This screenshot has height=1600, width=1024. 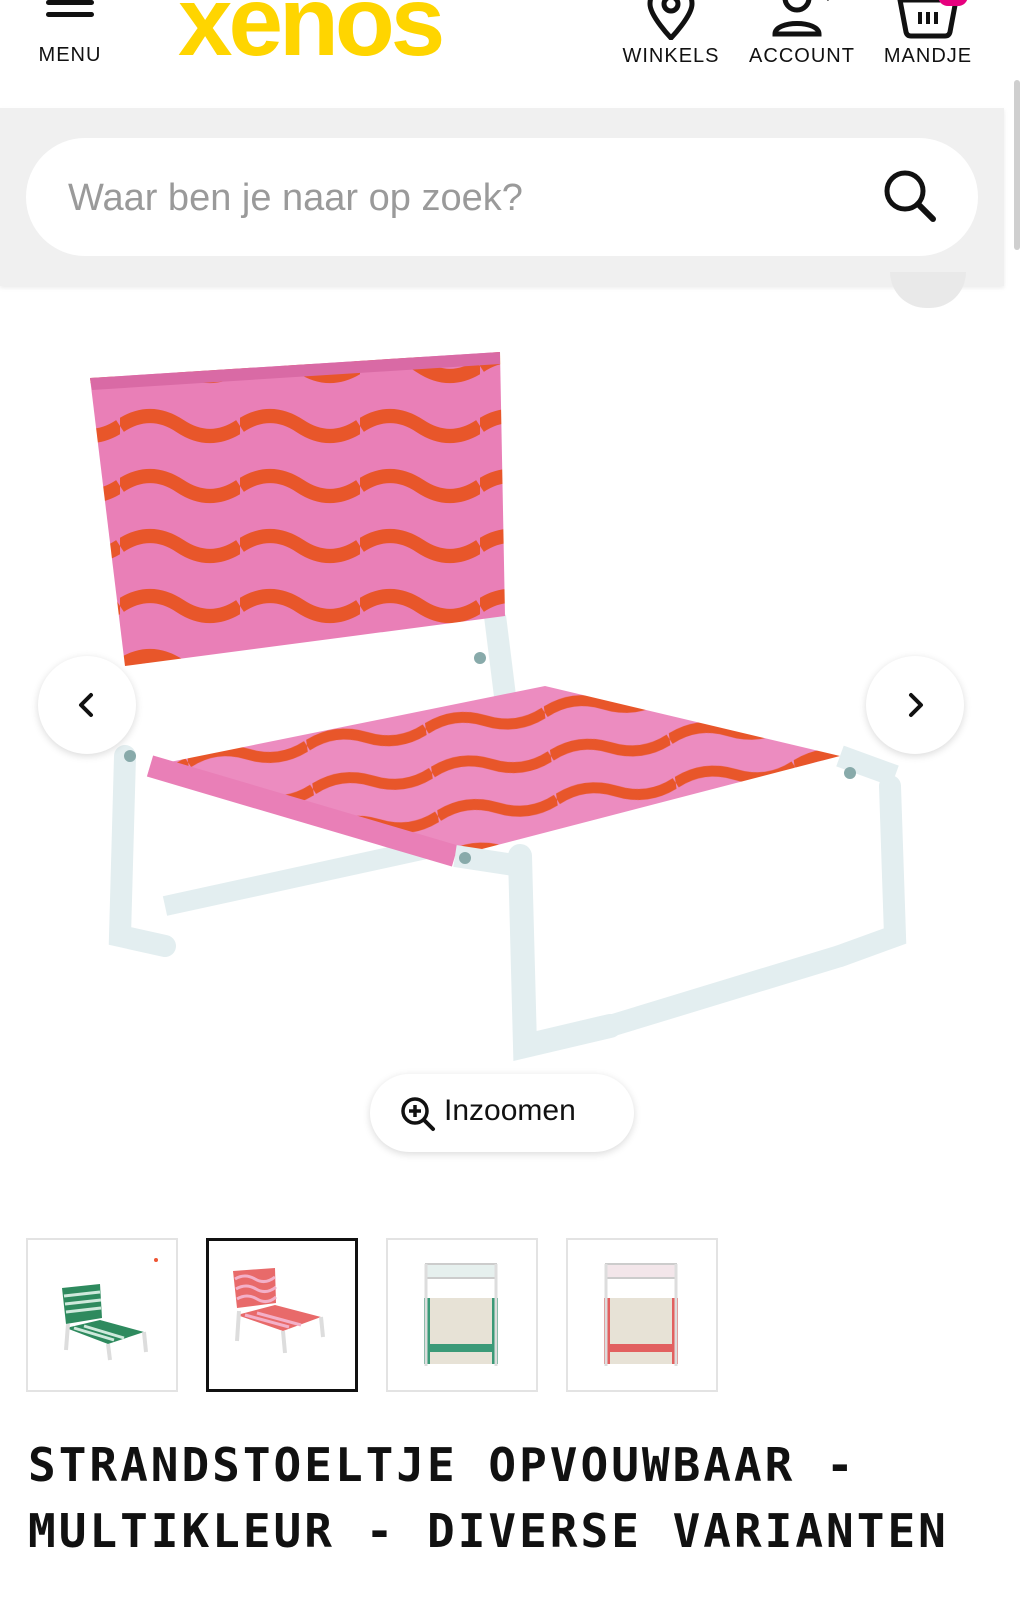 What do you see at coordinates (802, 22) in the screenshot?
I see `user-icon` at bounding box center [802, 22].